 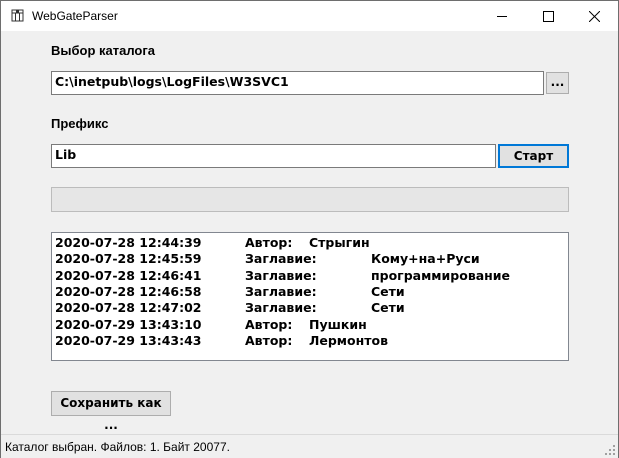 What do you see at coordinates (128, 291) in the screenshot?
I see `log-time: 2020-07-28 12:46:58` at bounding box center [128, 291].